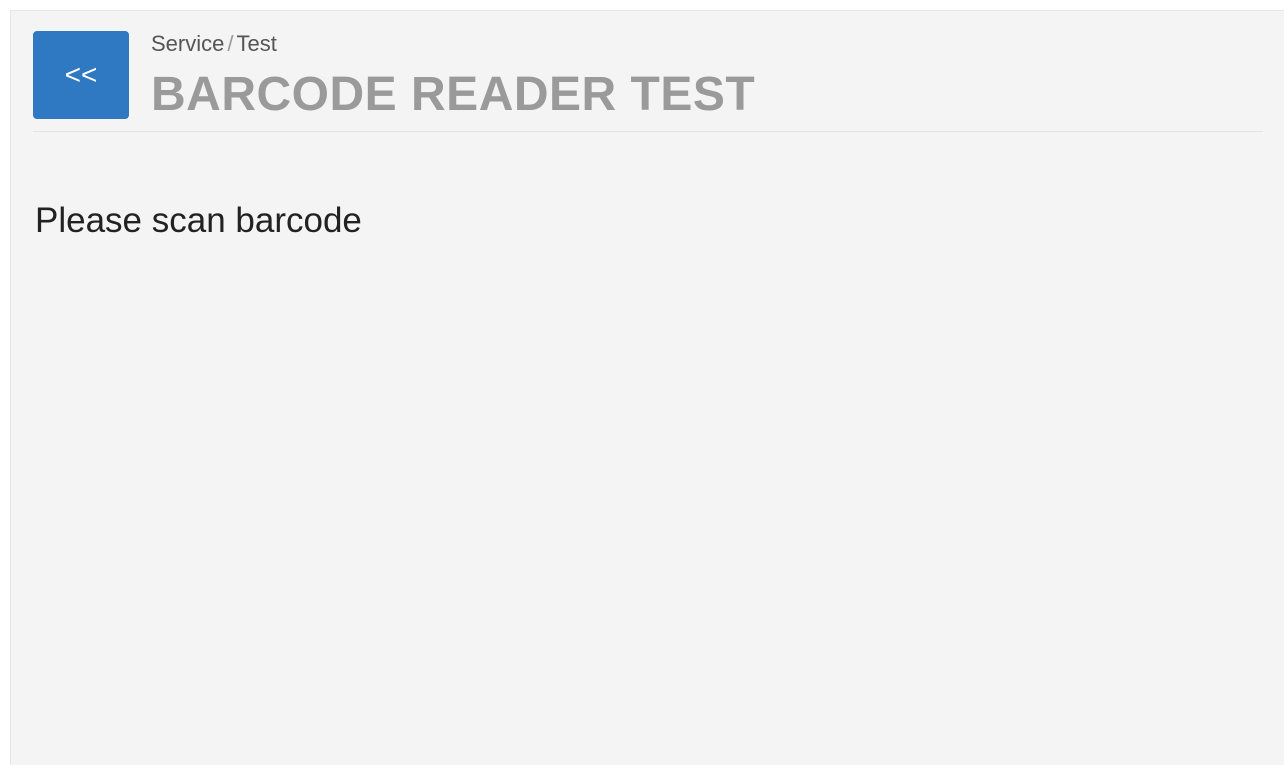  I want to click on breadcrumb: Service / Test, so click(214, 44).